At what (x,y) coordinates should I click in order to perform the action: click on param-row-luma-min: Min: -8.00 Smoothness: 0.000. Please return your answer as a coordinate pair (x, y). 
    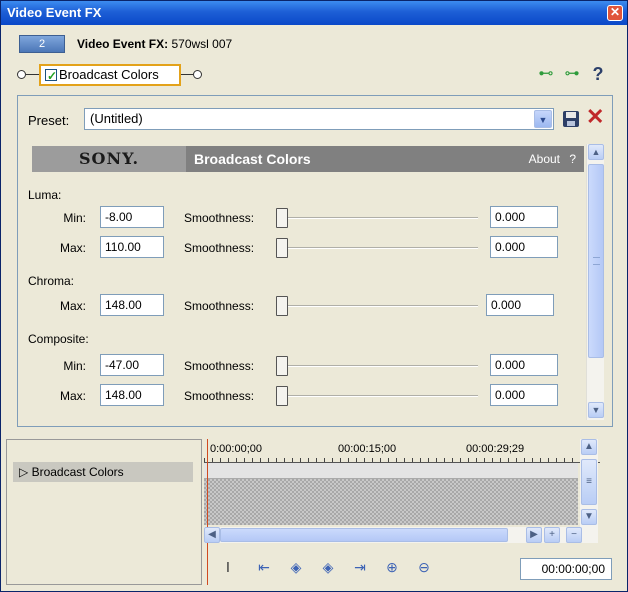
    Looking at the image, I should click on (307, 218).